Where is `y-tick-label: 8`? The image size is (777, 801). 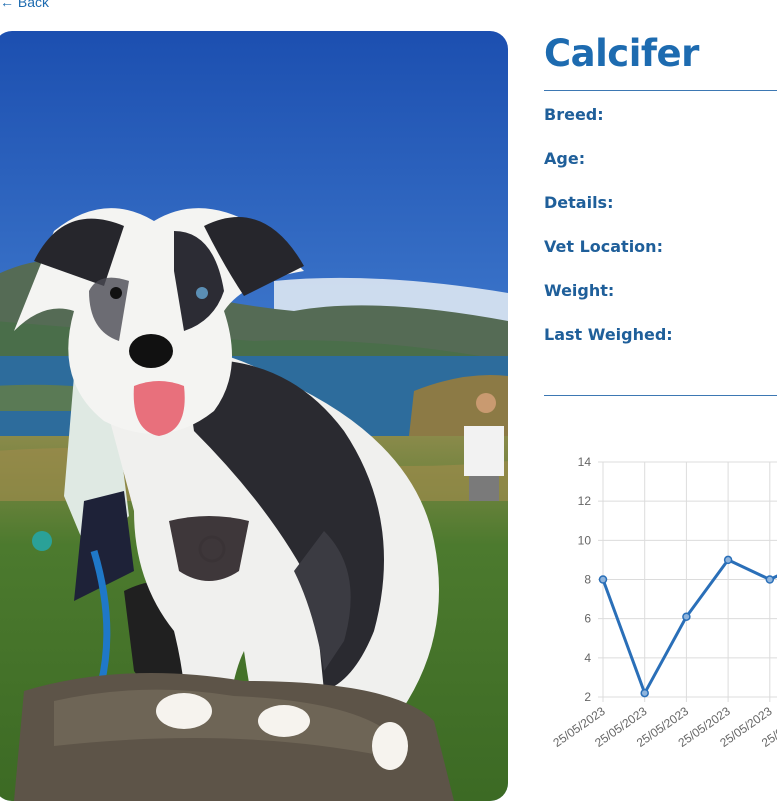 y-tick-label: 8 is located at coordinates (587, 580).